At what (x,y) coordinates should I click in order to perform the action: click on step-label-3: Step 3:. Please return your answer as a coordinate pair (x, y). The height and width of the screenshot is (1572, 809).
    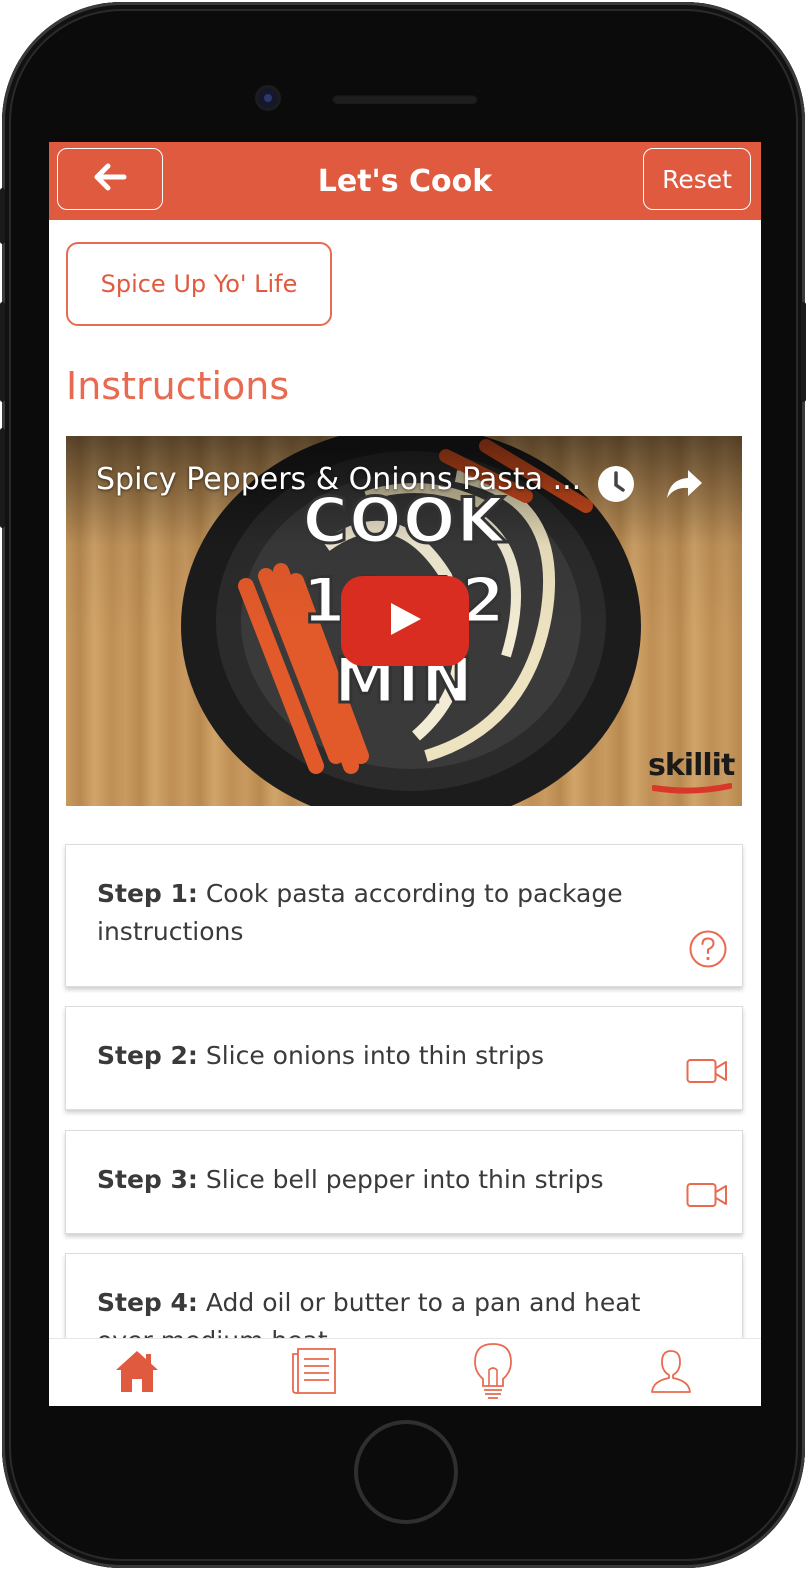
    Looking at the image, I should click on (147, 1179).